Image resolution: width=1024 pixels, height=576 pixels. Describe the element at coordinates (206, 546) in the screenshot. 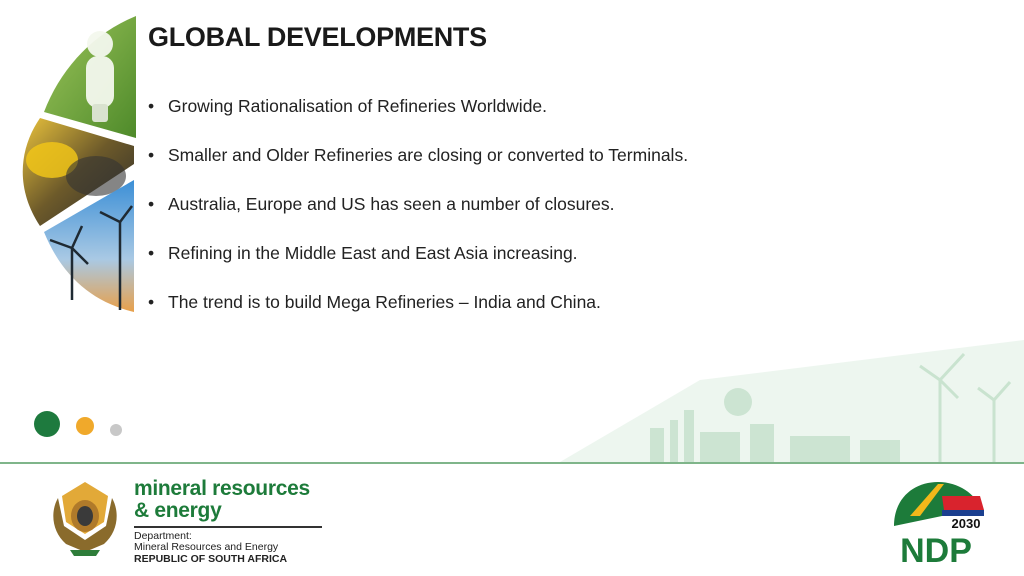

I see `dept-full-name: Mineral Resources and Energy` at that location.